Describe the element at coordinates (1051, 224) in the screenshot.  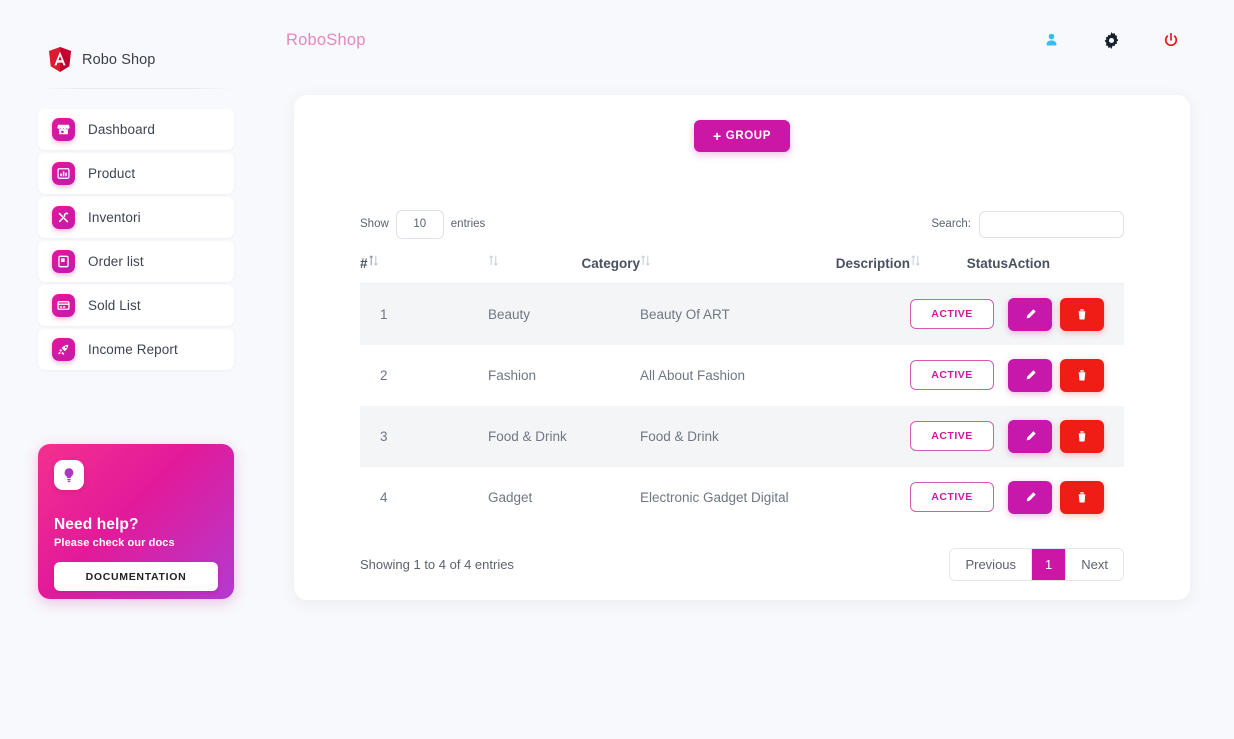
I see `search-input` at that location.